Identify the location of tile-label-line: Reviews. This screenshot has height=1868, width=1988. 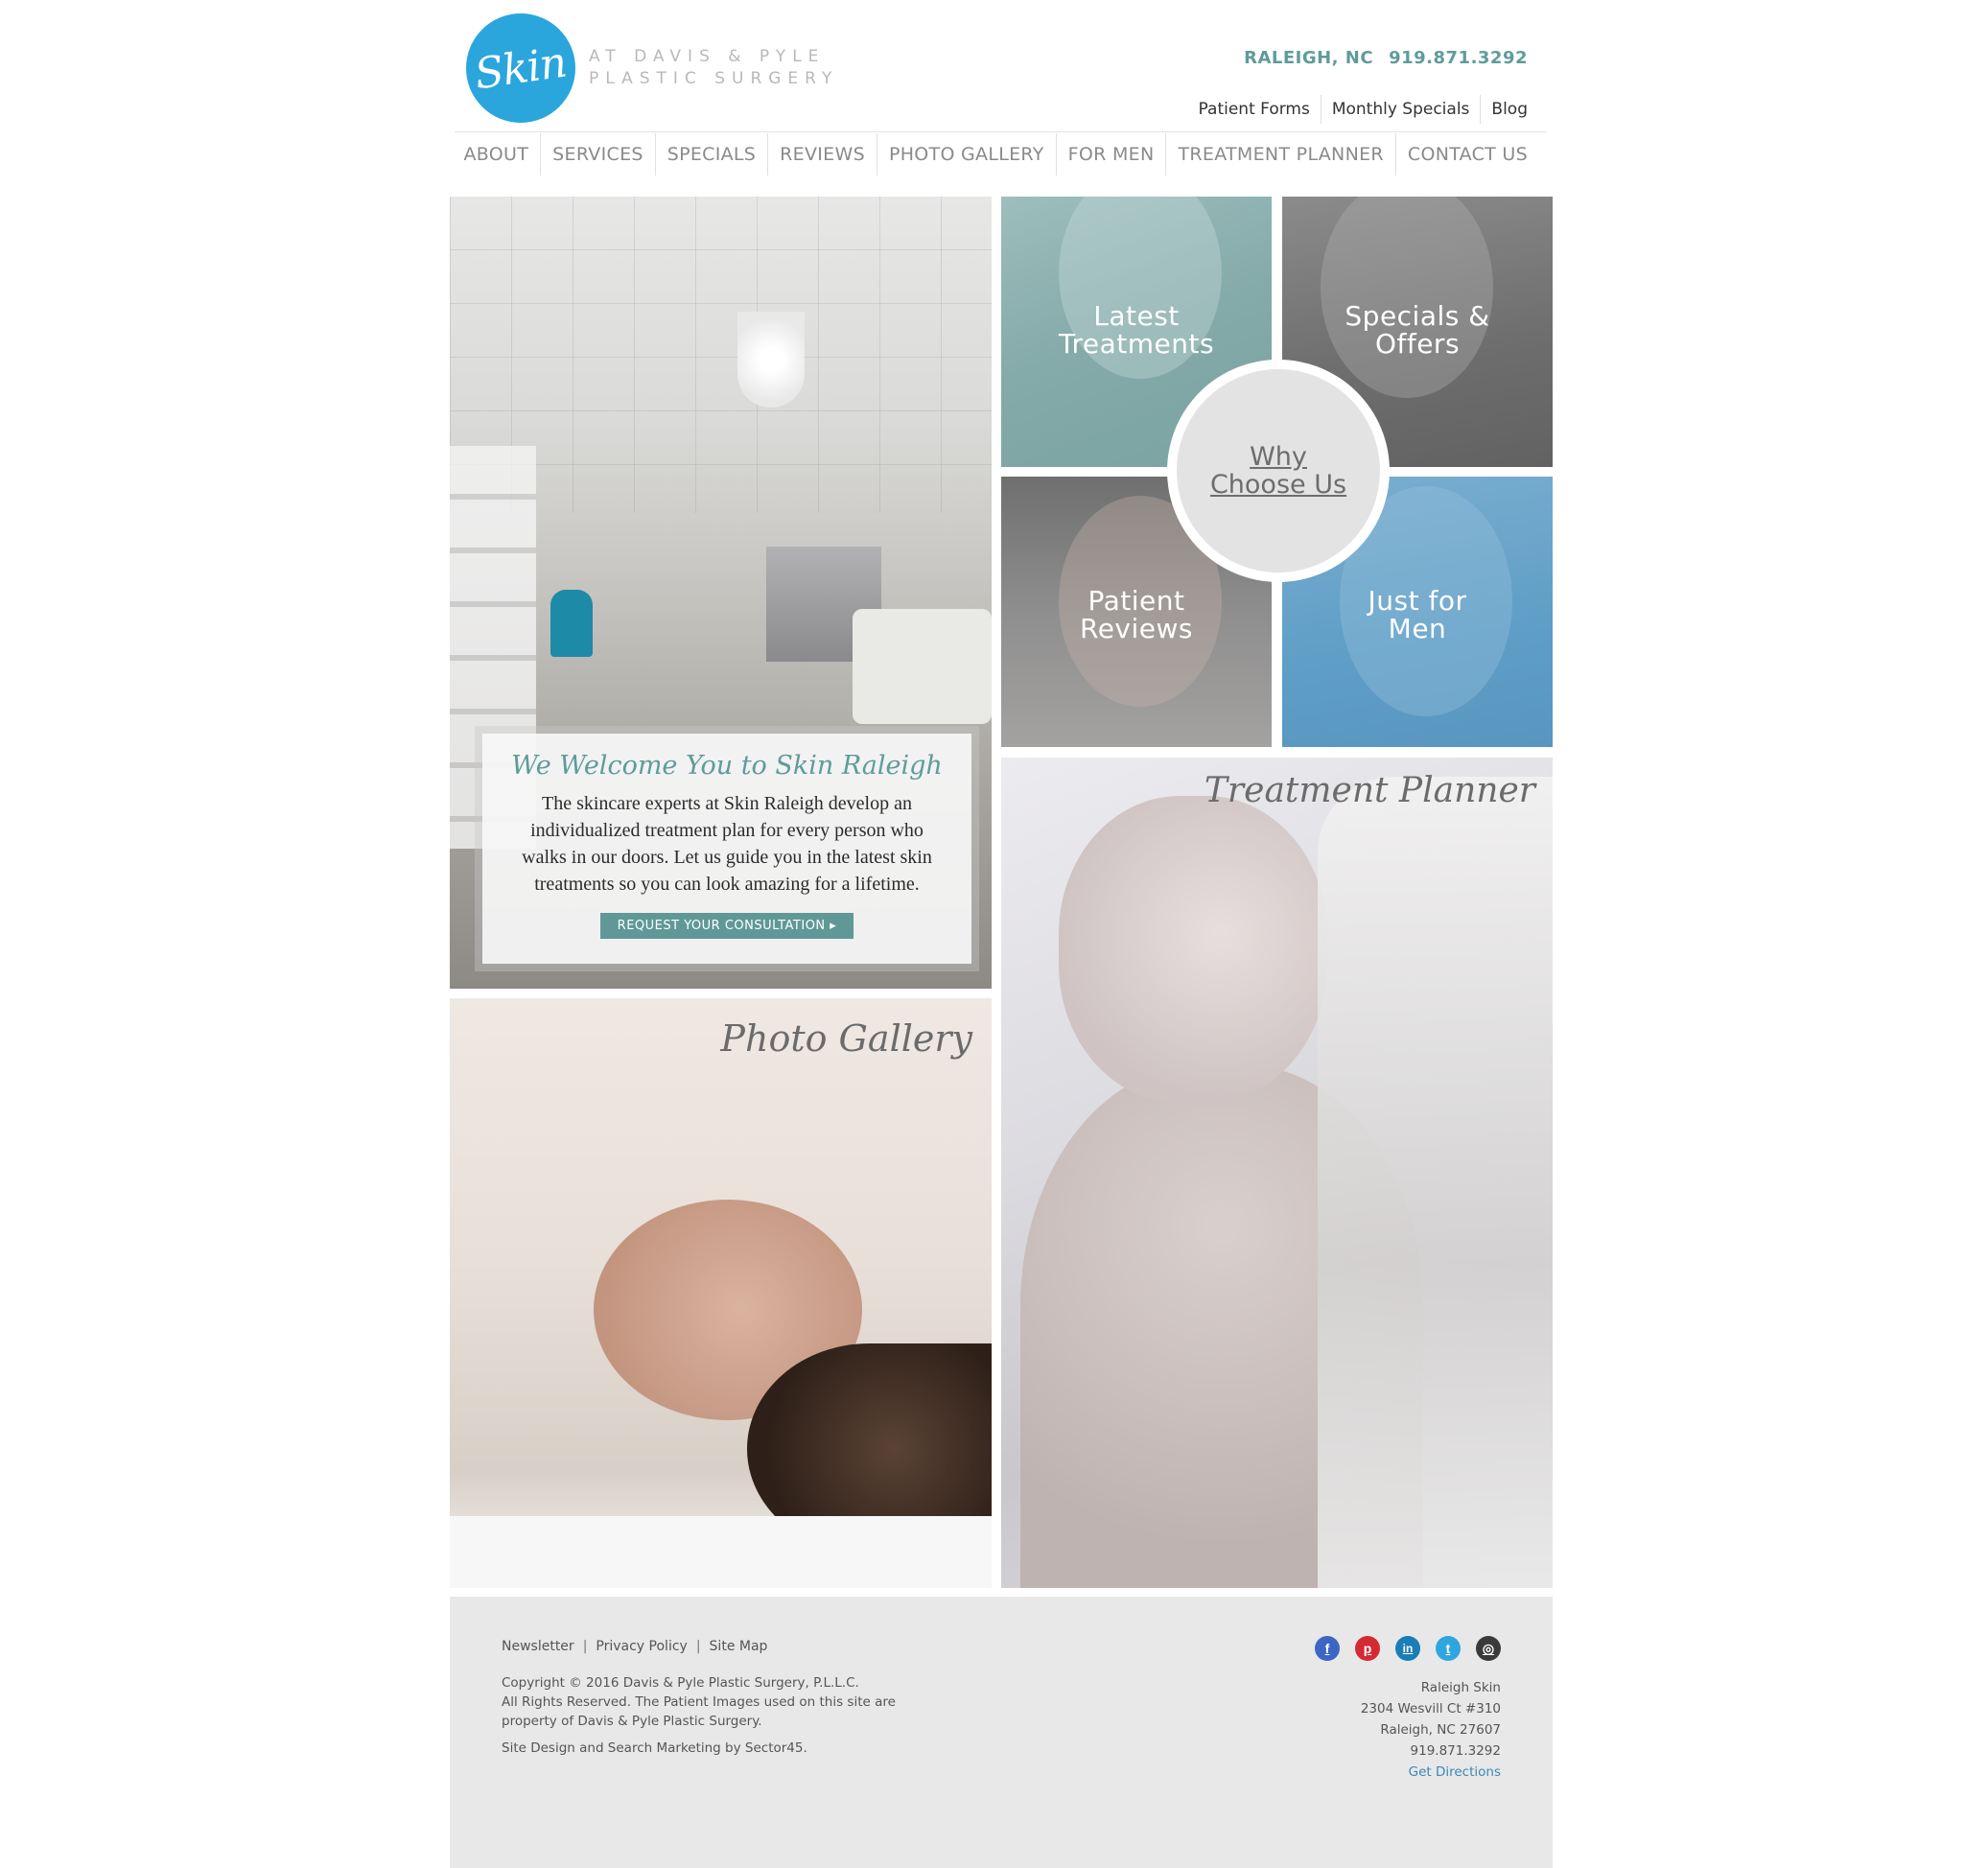
(1137, 628).